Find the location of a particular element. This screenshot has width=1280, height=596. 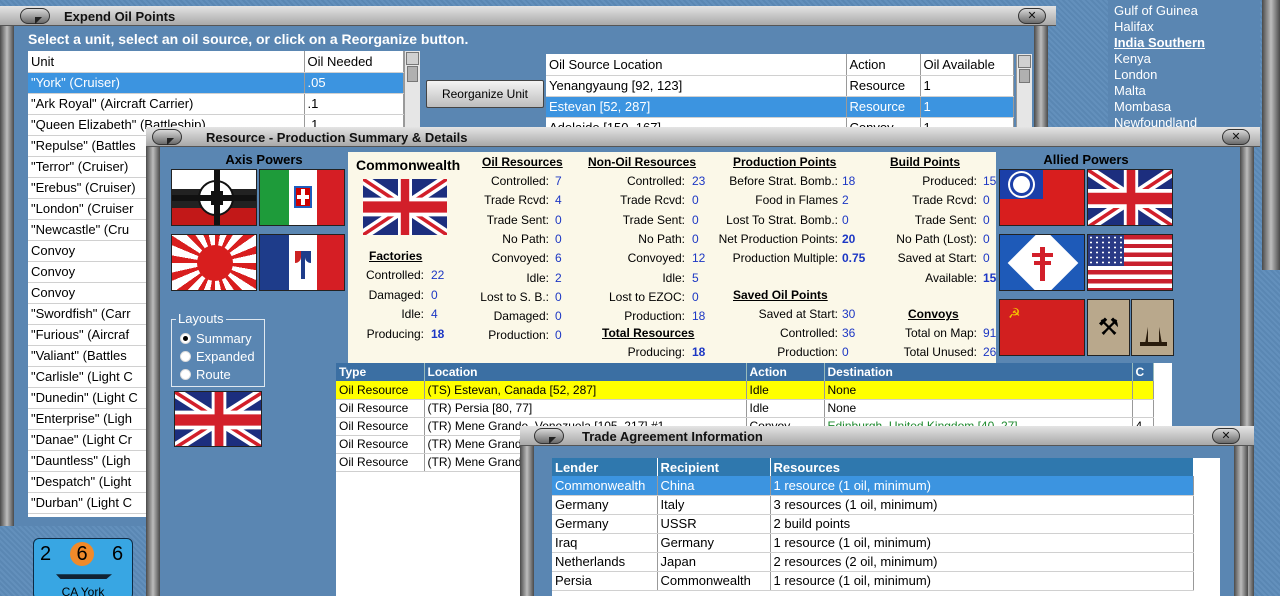

oil-label: Production: is located at coordinates (518, 335).